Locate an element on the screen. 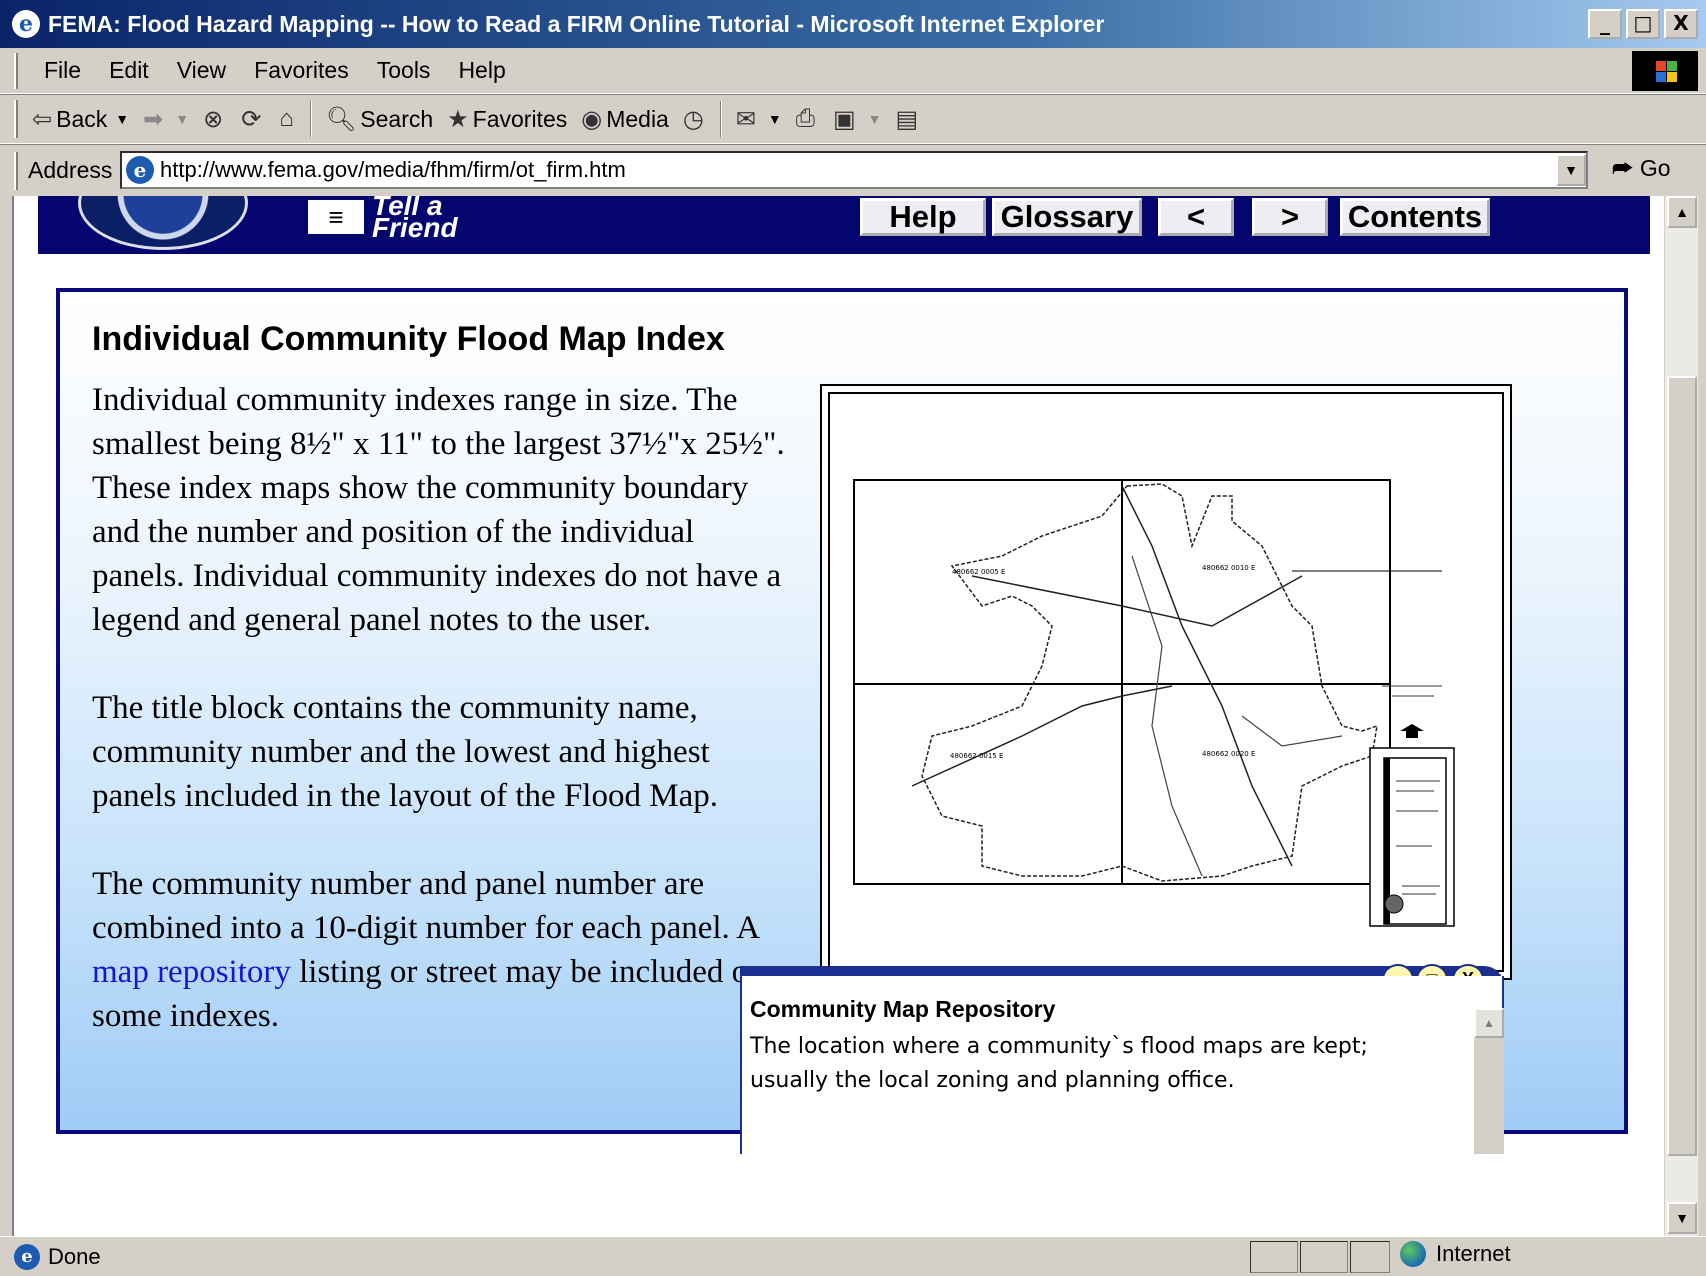 This screenshot has width=1706, height=1276. edit-button: ▣ ▼ is located at coordinates (857, 119).